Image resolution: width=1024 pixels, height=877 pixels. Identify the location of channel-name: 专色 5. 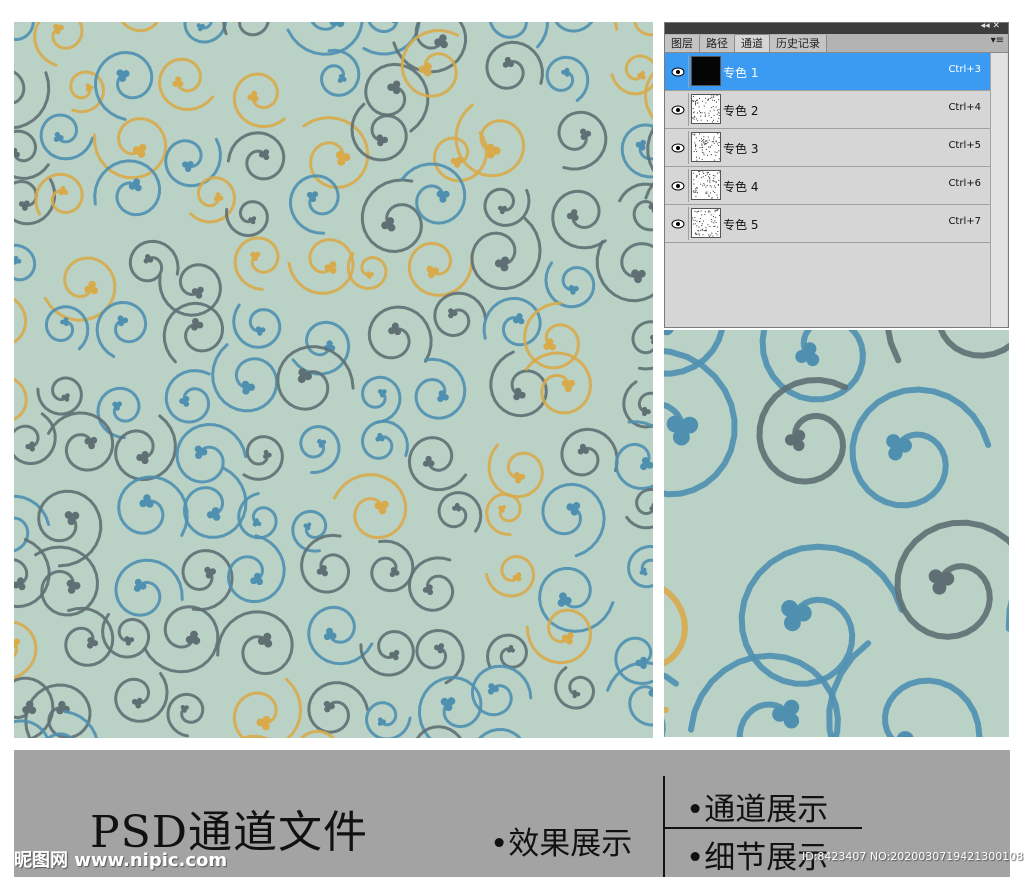
(741, 225).